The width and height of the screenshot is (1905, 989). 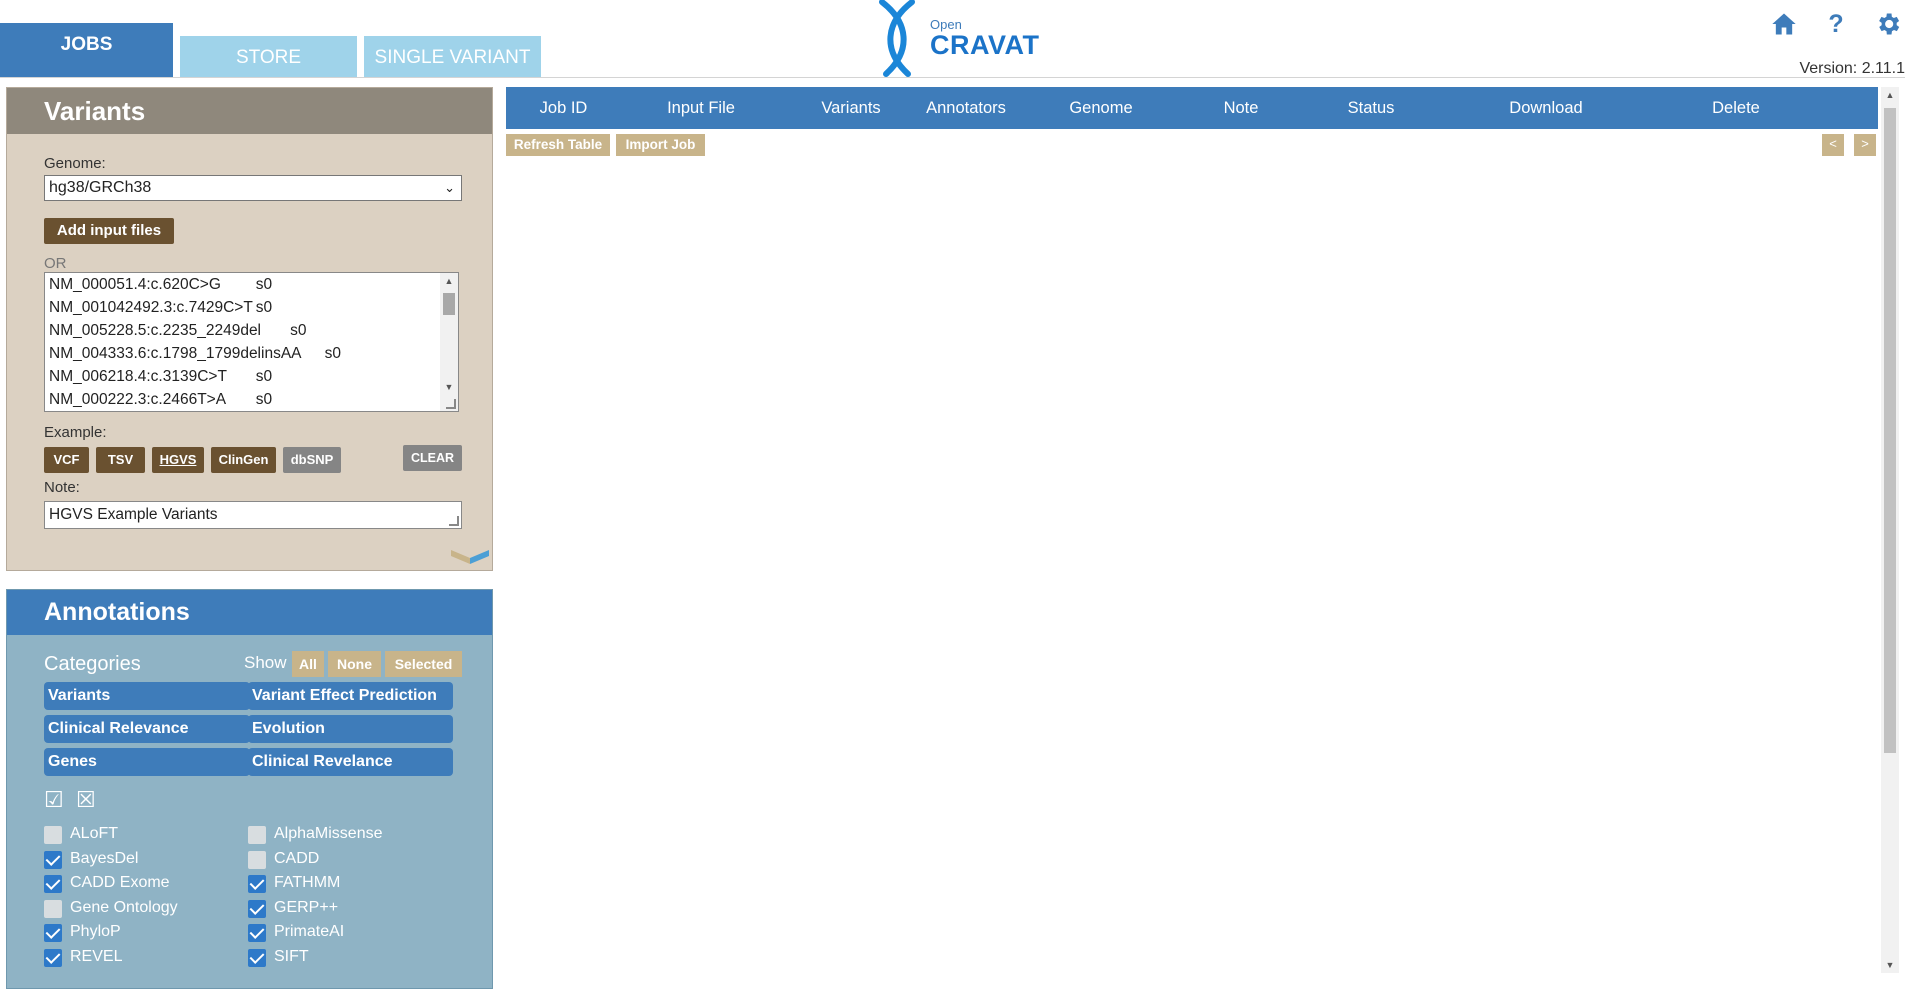 I want to click on chevron-down-icon: ⌄, so click(x=449, y=187).